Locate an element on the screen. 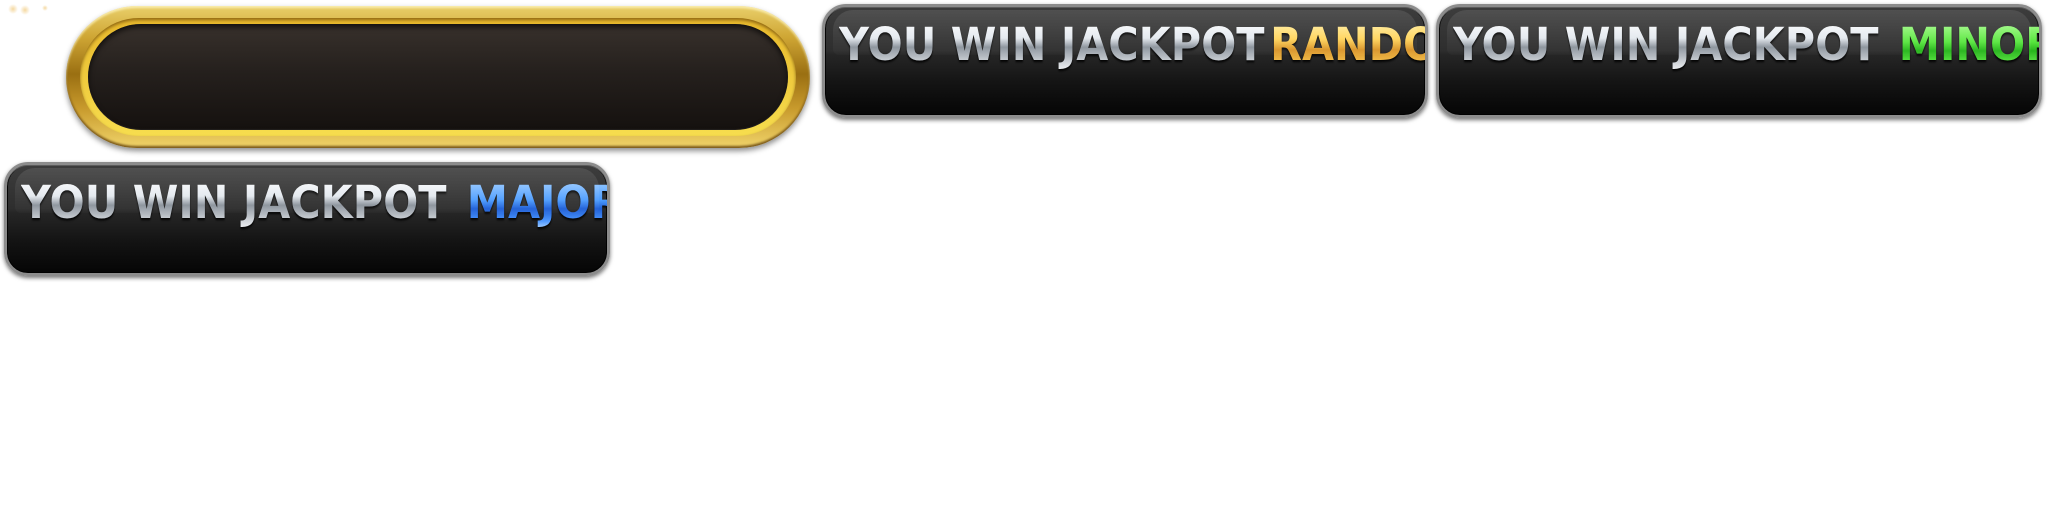 The image size is (2048, 512). banner-text: YOU WIN JACKPOT MINOR is located at coordinates (1746, 45).